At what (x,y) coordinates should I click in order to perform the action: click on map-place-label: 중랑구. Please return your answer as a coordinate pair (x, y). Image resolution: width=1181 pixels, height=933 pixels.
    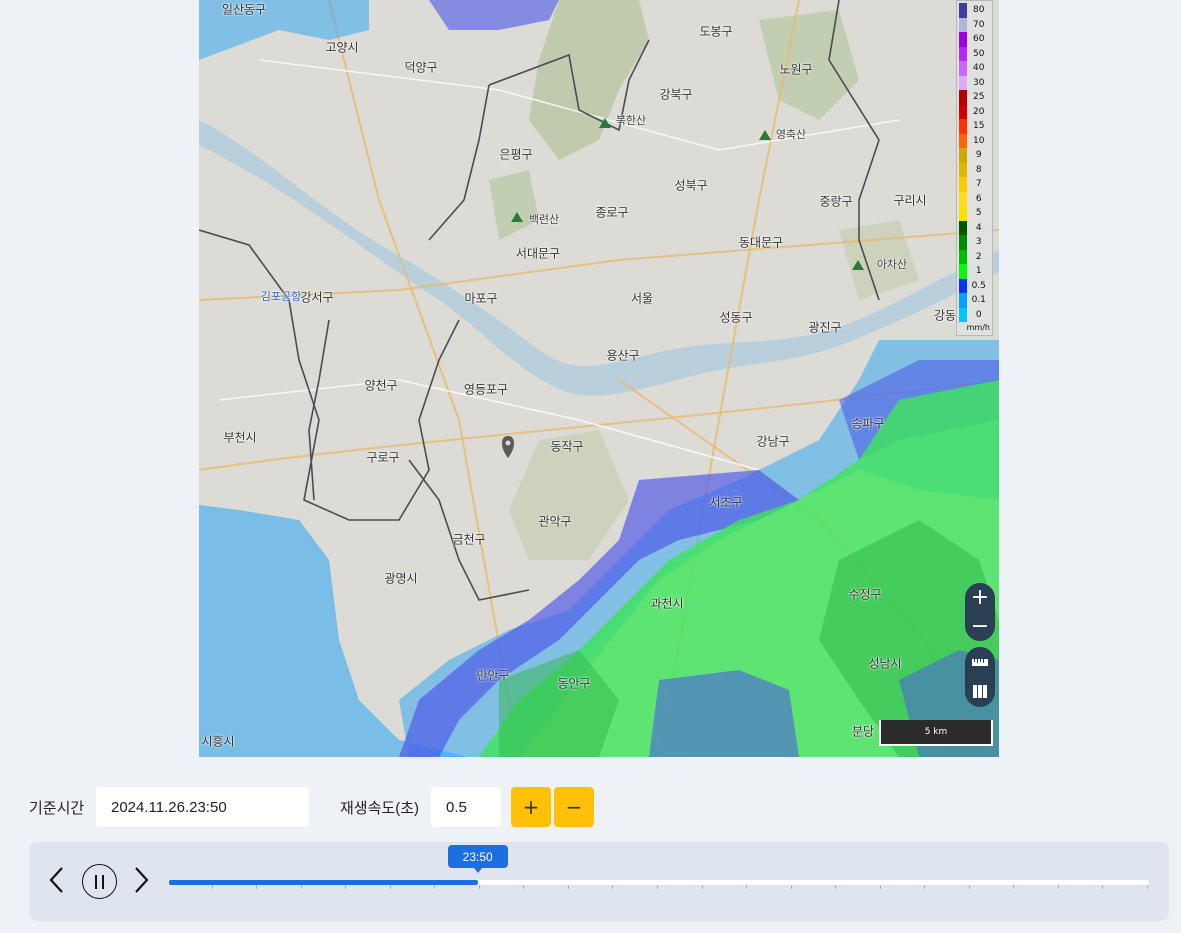
    Looking at the image, I should click on (836, 201).